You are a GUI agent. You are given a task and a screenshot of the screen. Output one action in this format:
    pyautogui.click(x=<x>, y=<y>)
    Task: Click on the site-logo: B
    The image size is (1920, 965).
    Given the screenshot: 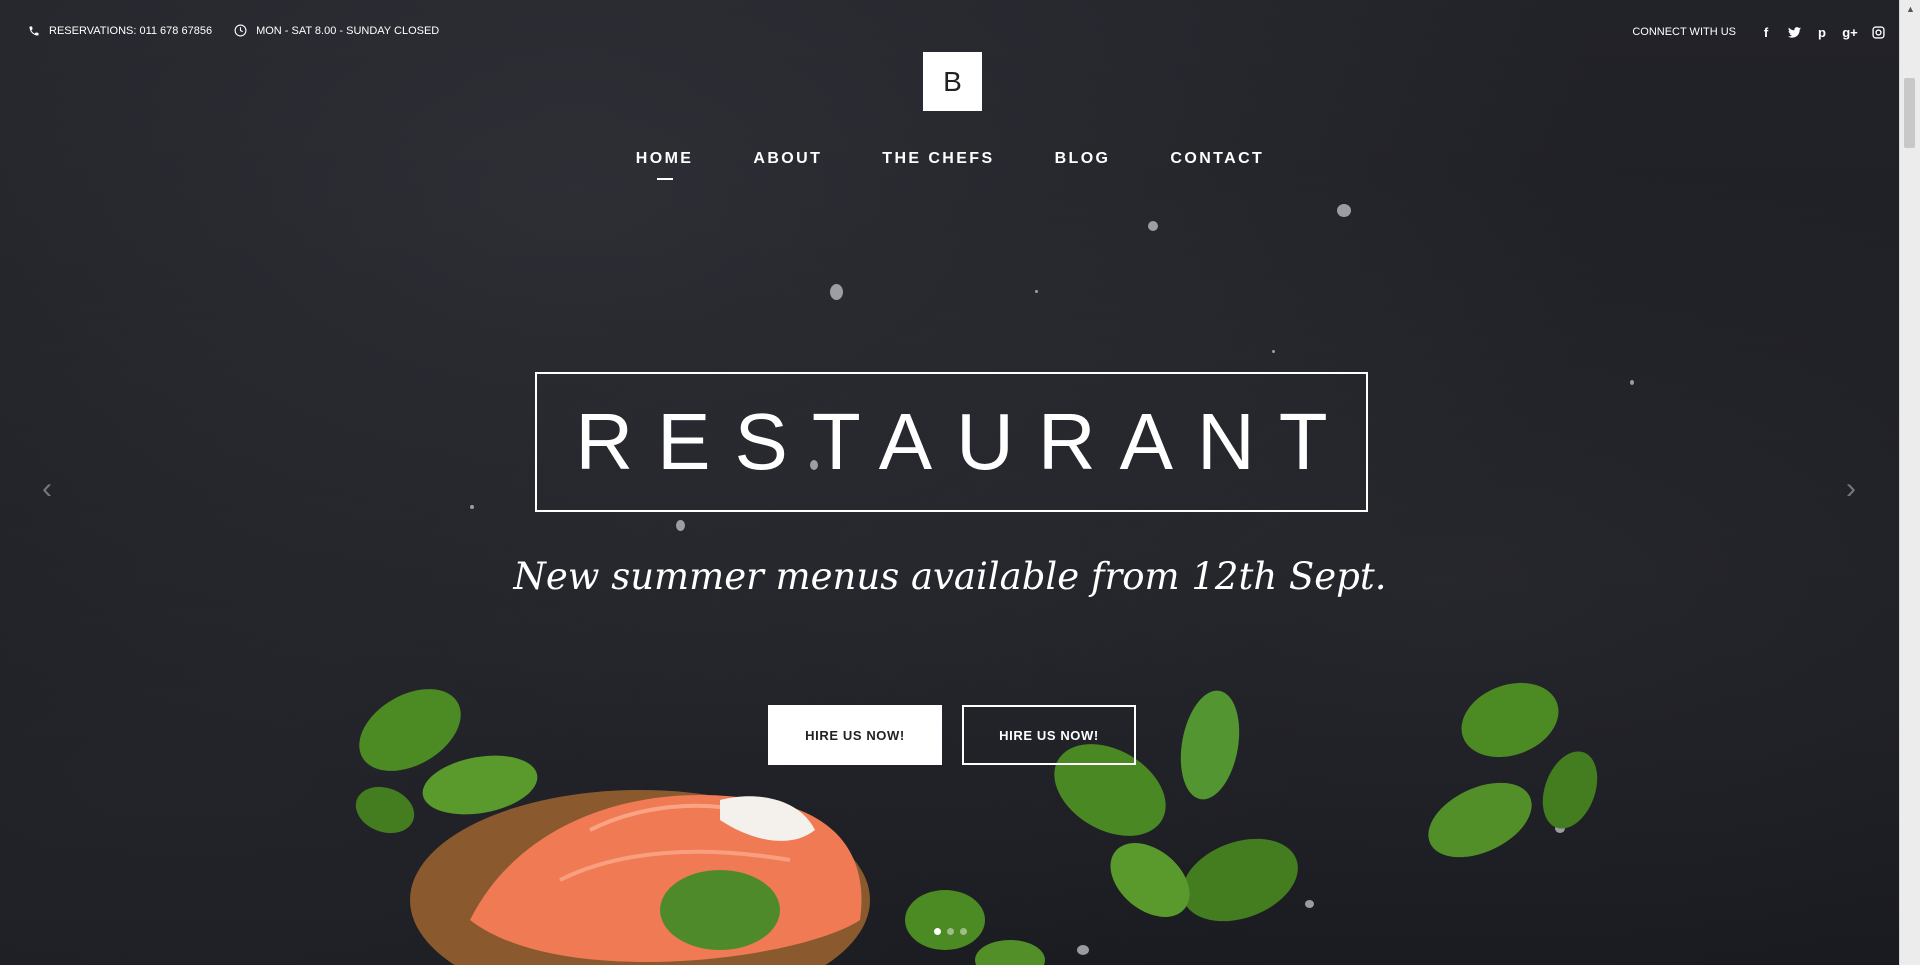 What is the action you would take?
    pyautogui.click(x=952, y=81)
    